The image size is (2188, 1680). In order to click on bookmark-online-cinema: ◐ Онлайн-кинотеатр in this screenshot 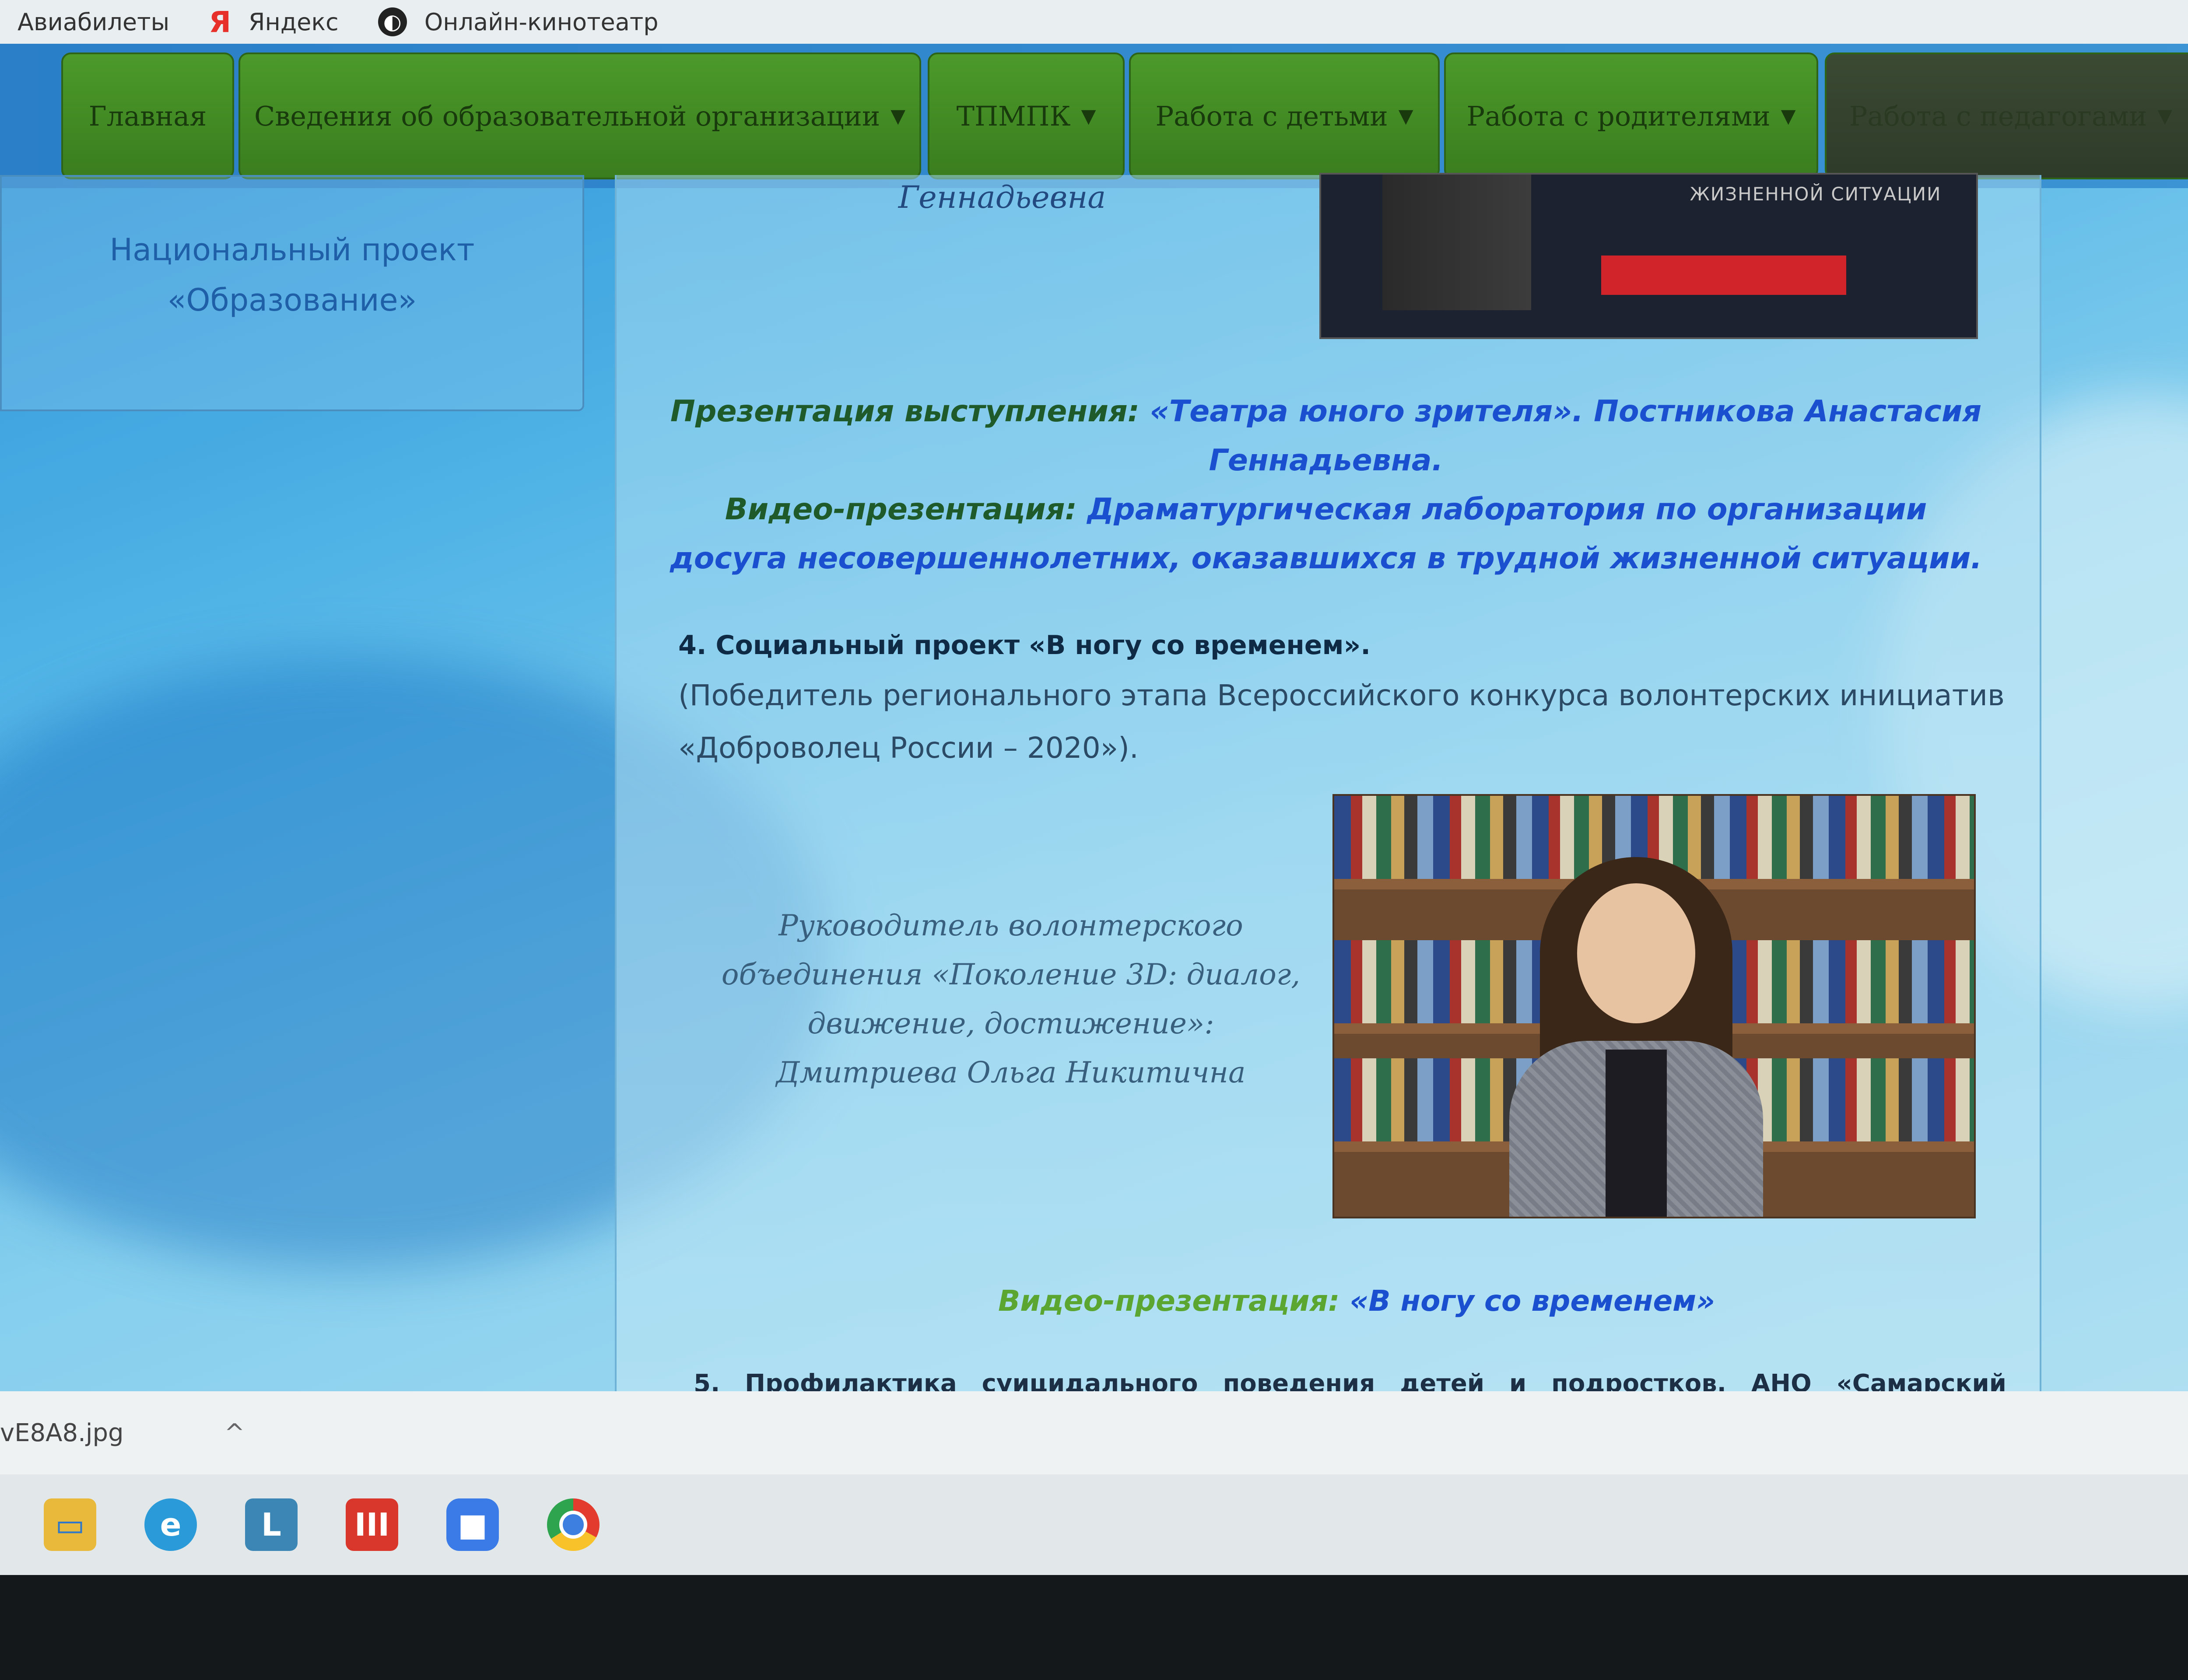, I will do `click(519, 21)`.